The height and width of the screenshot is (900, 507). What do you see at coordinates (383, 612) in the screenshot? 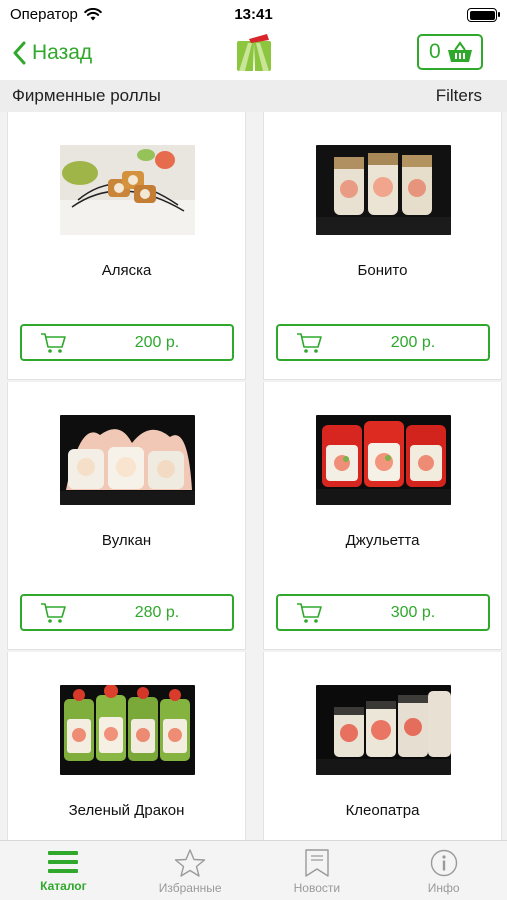
I see `add-to-cart-button: 300 р.` at bounding box center [383, 612].